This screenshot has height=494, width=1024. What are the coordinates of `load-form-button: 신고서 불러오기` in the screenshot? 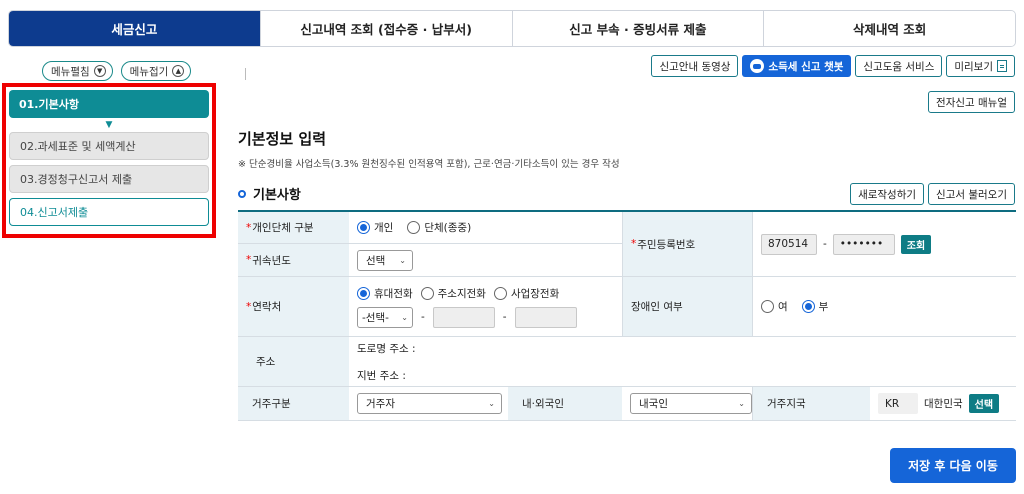 It's located at (971, 194).